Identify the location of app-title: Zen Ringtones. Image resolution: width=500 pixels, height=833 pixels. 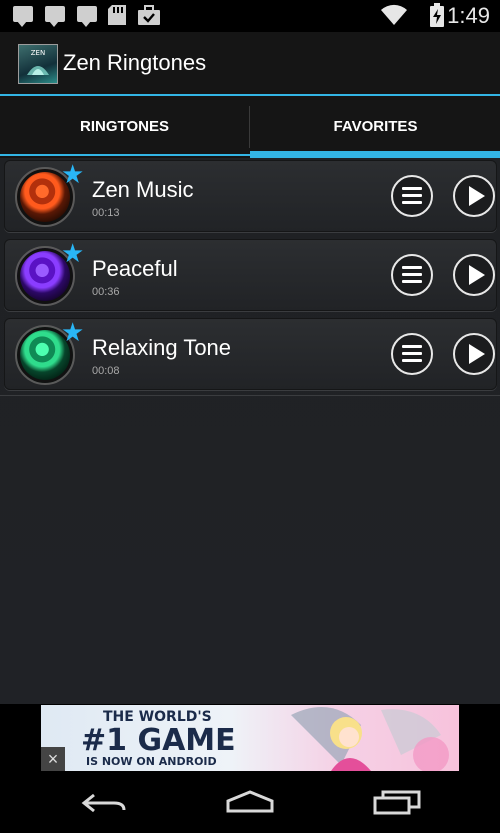
(135, 62).